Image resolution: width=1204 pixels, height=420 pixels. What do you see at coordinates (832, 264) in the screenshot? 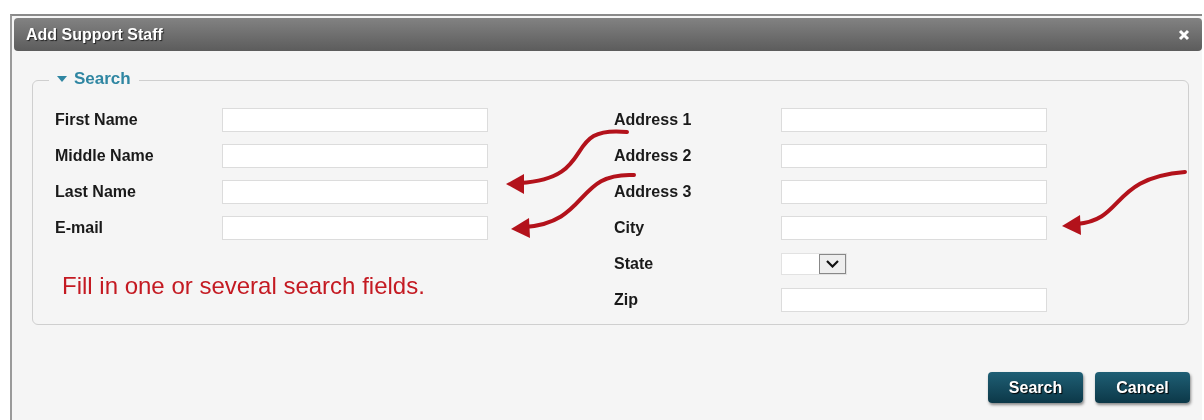
I see `chevron-icon` at bounding box center [832, 264].